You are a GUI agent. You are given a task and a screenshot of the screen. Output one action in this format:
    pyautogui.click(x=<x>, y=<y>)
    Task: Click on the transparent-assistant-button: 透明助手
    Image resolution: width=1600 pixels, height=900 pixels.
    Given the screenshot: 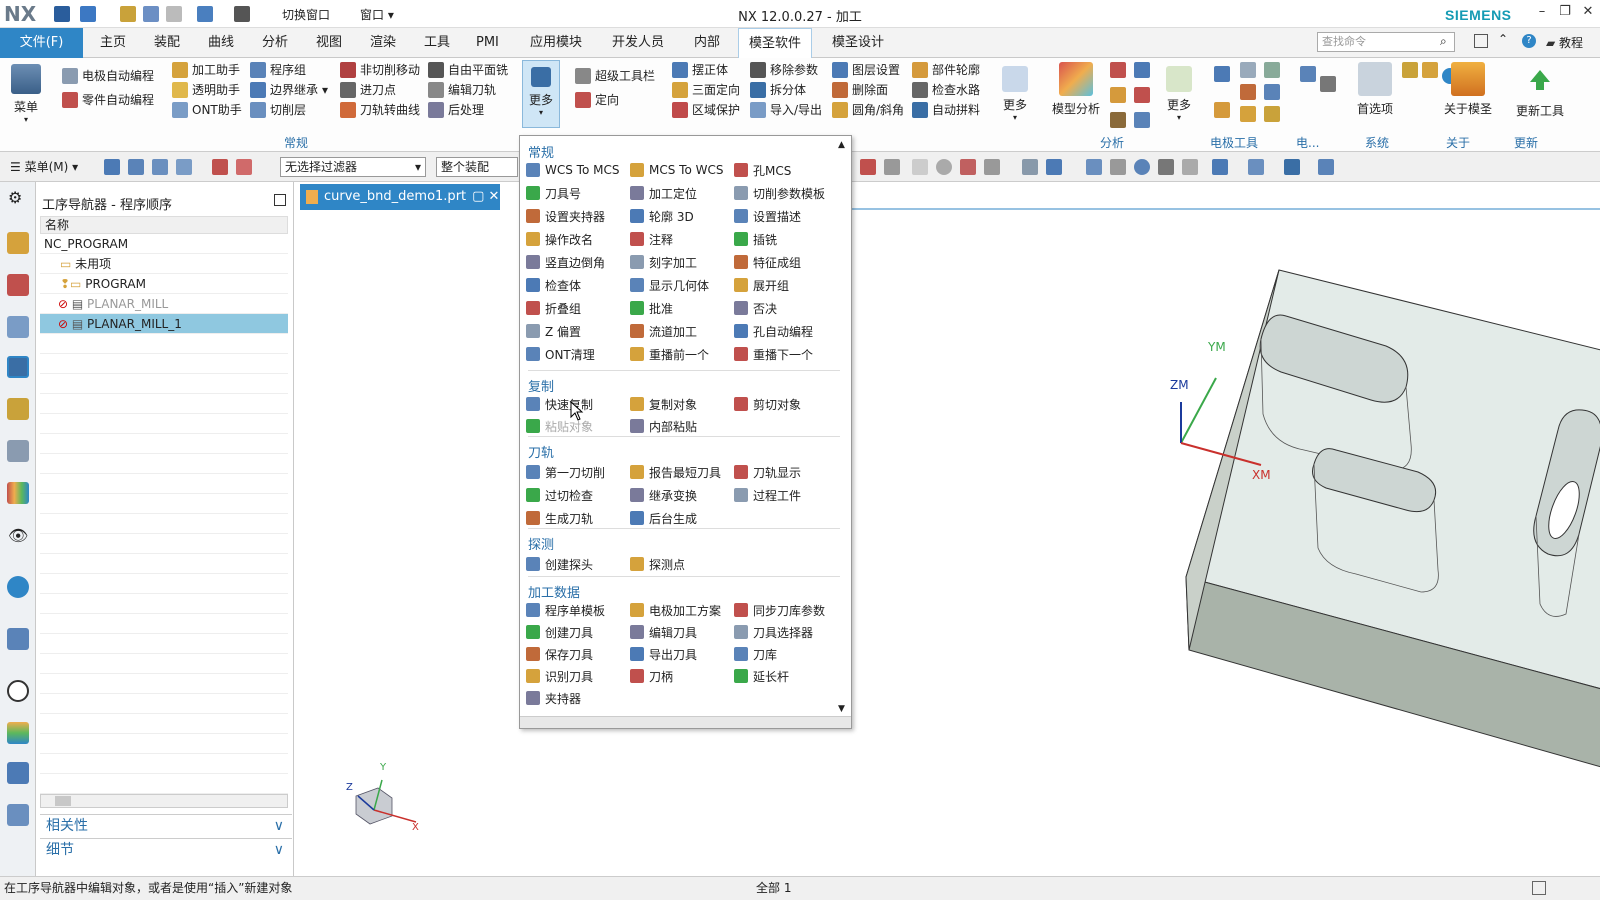 What is the action you would take?
    pyautogui.click(x=207, y=90)
    